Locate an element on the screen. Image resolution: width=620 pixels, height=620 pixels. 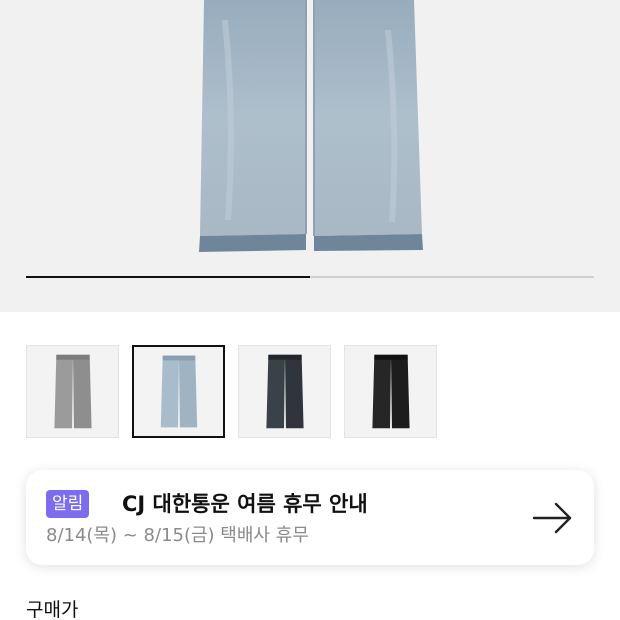
thumbnail-light-blue-jeans is located at coordinates (178, 391).